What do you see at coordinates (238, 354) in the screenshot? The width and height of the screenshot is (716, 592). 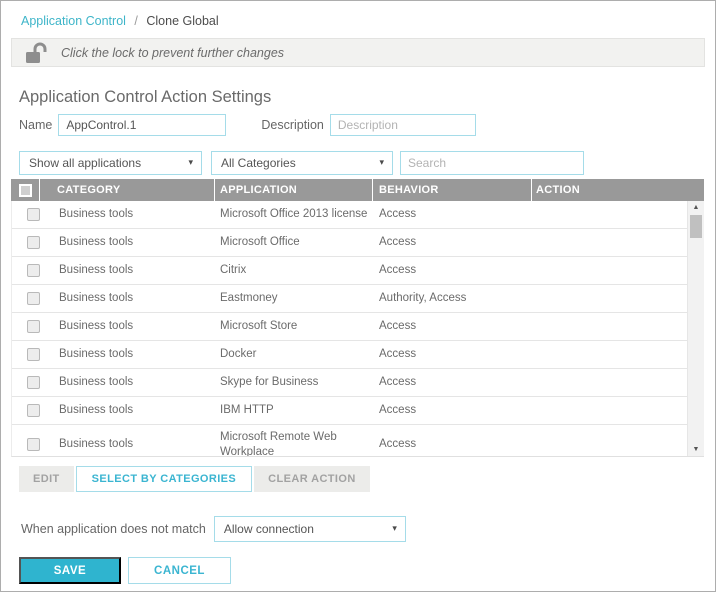 I see `row-application: Docker` at bounding box center [238, 354].